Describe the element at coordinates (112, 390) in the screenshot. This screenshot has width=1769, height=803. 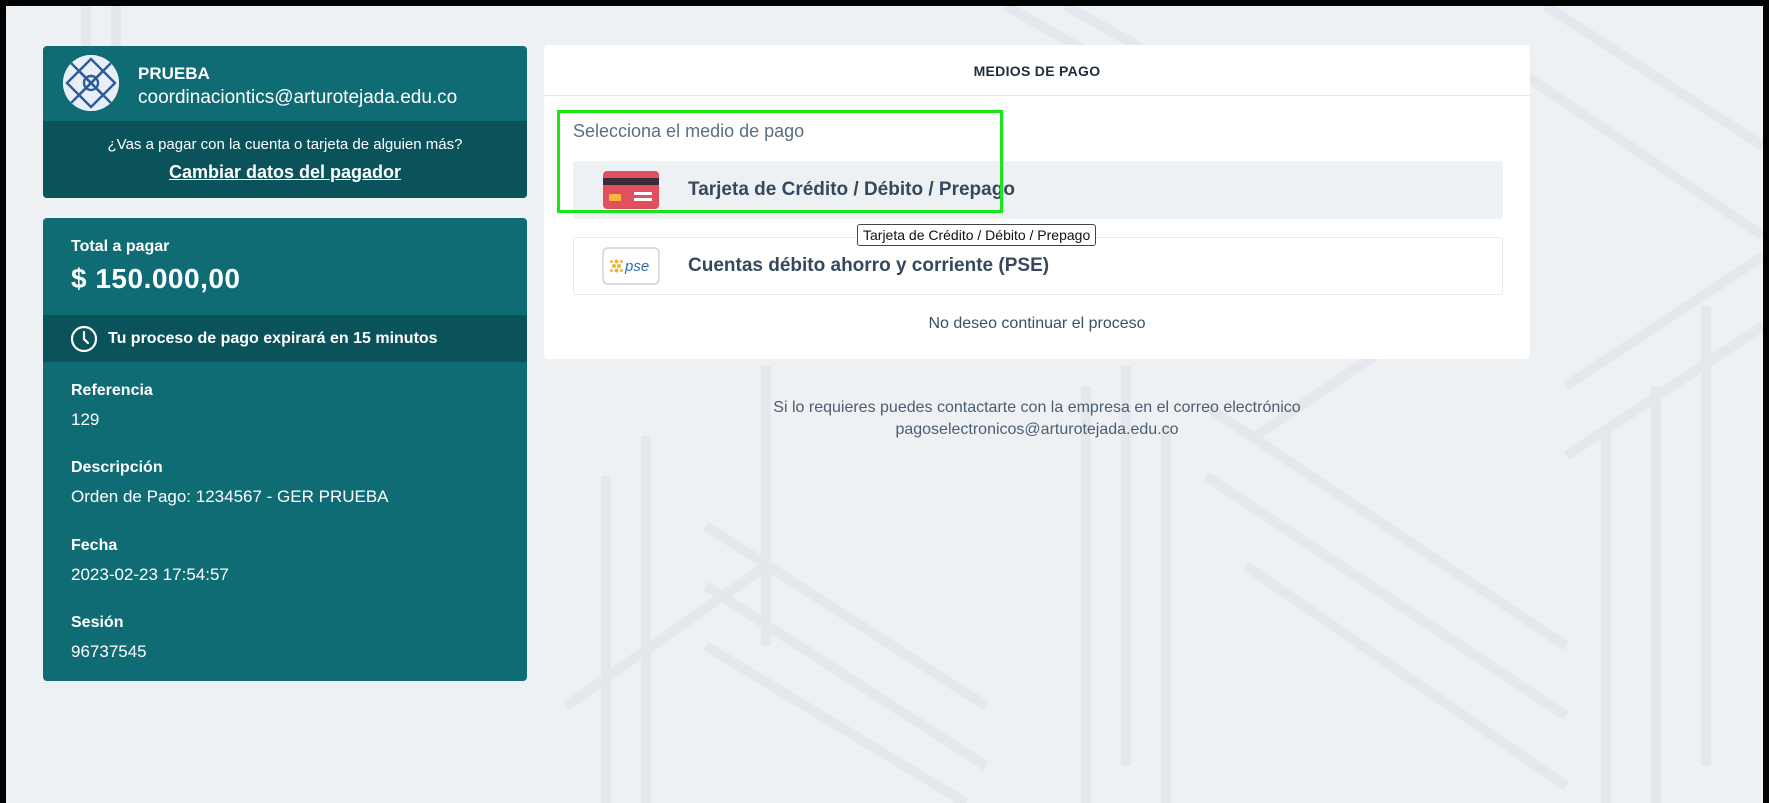
I see `reference-label: Referencia` at that location.